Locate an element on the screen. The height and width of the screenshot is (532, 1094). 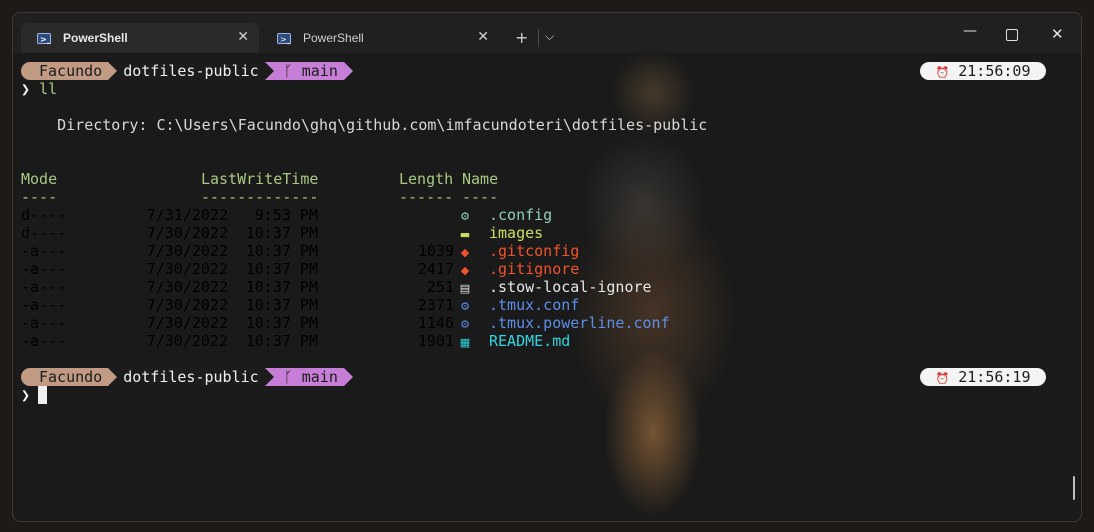
header-length: Length is located at coordinates (426, 179).